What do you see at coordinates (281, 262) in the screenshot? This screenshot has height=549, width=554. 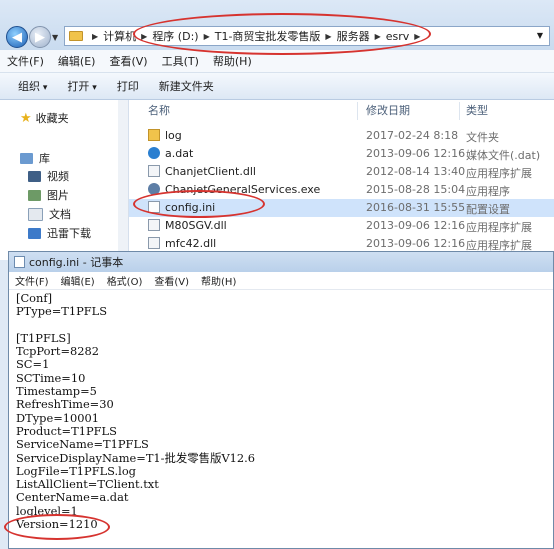 I see `notepad-titlebar: config.ini - 记事本` at bounding box center [281, 262].